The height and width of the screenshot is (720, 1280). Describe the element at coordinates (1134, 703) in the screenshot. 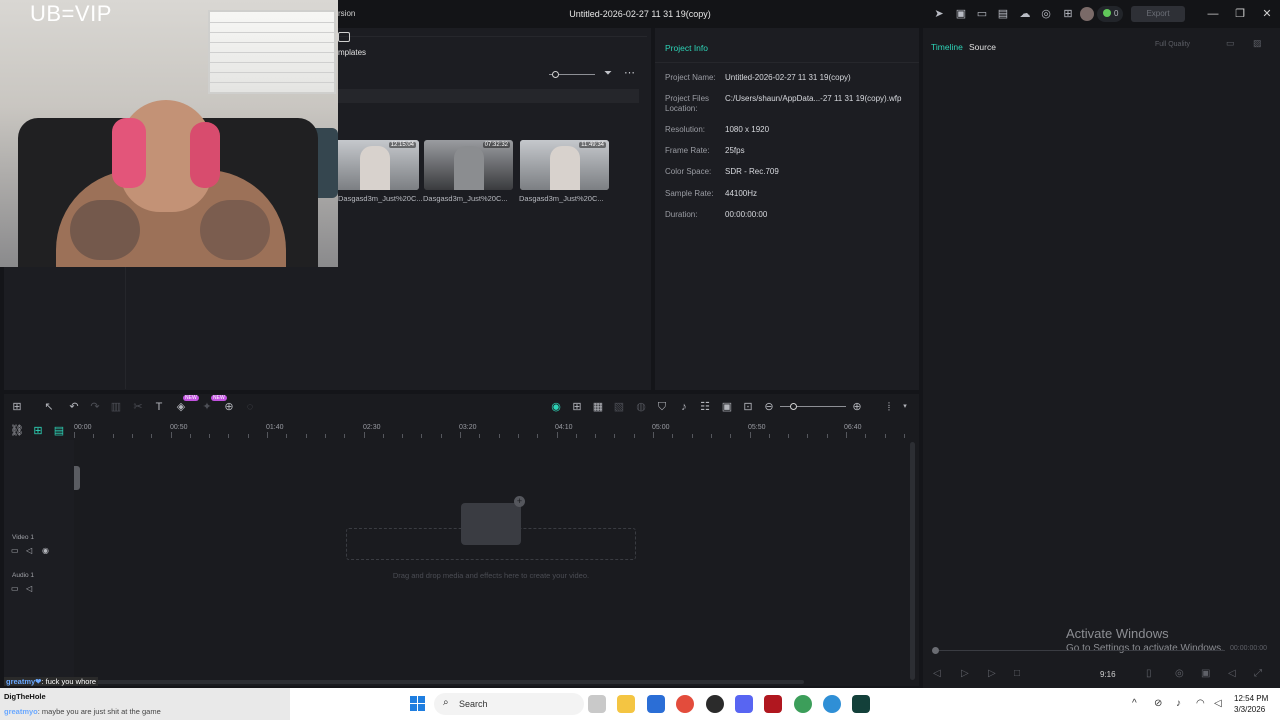

I see `tray-chevron-icon: ^` at that location.